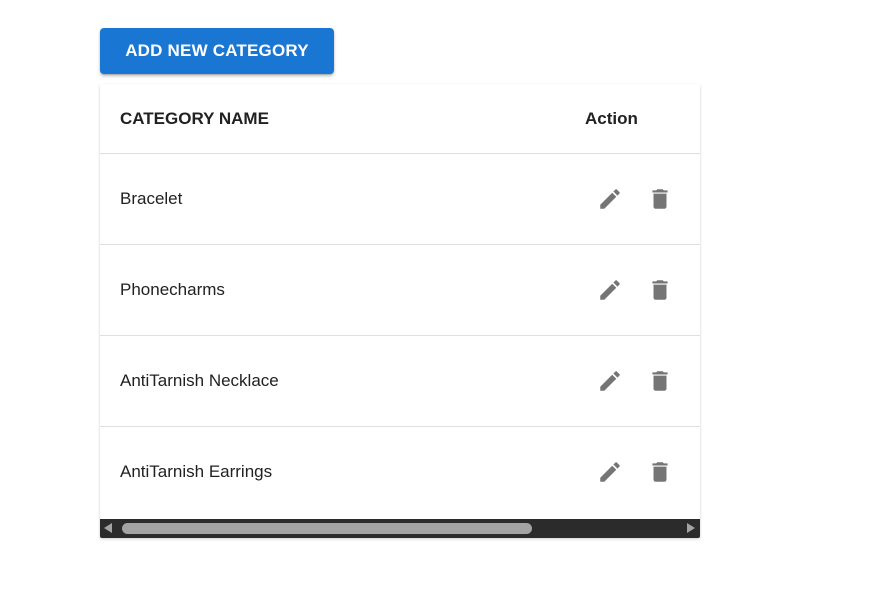  I want to click on category-name-cell: AntiTarnish Necklace, so click(199, 380).